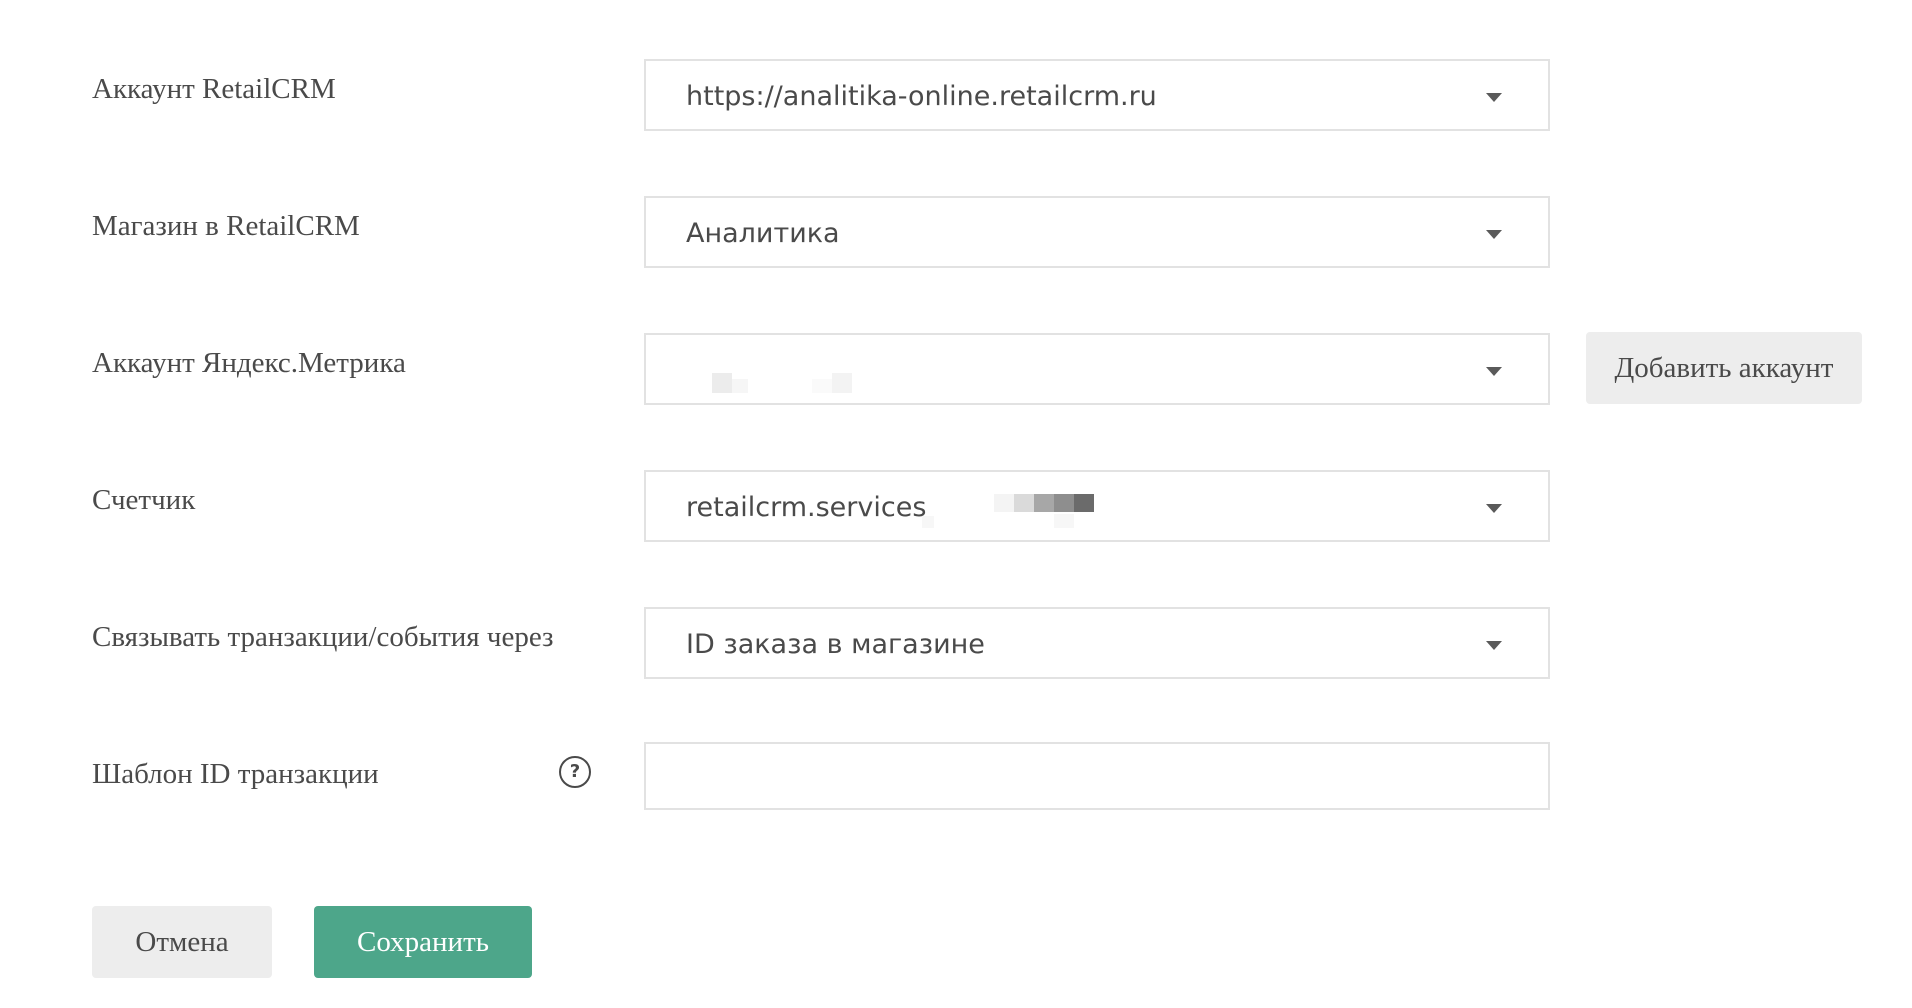  I want to click on counter-label: Счетчик, so click(144, 500).